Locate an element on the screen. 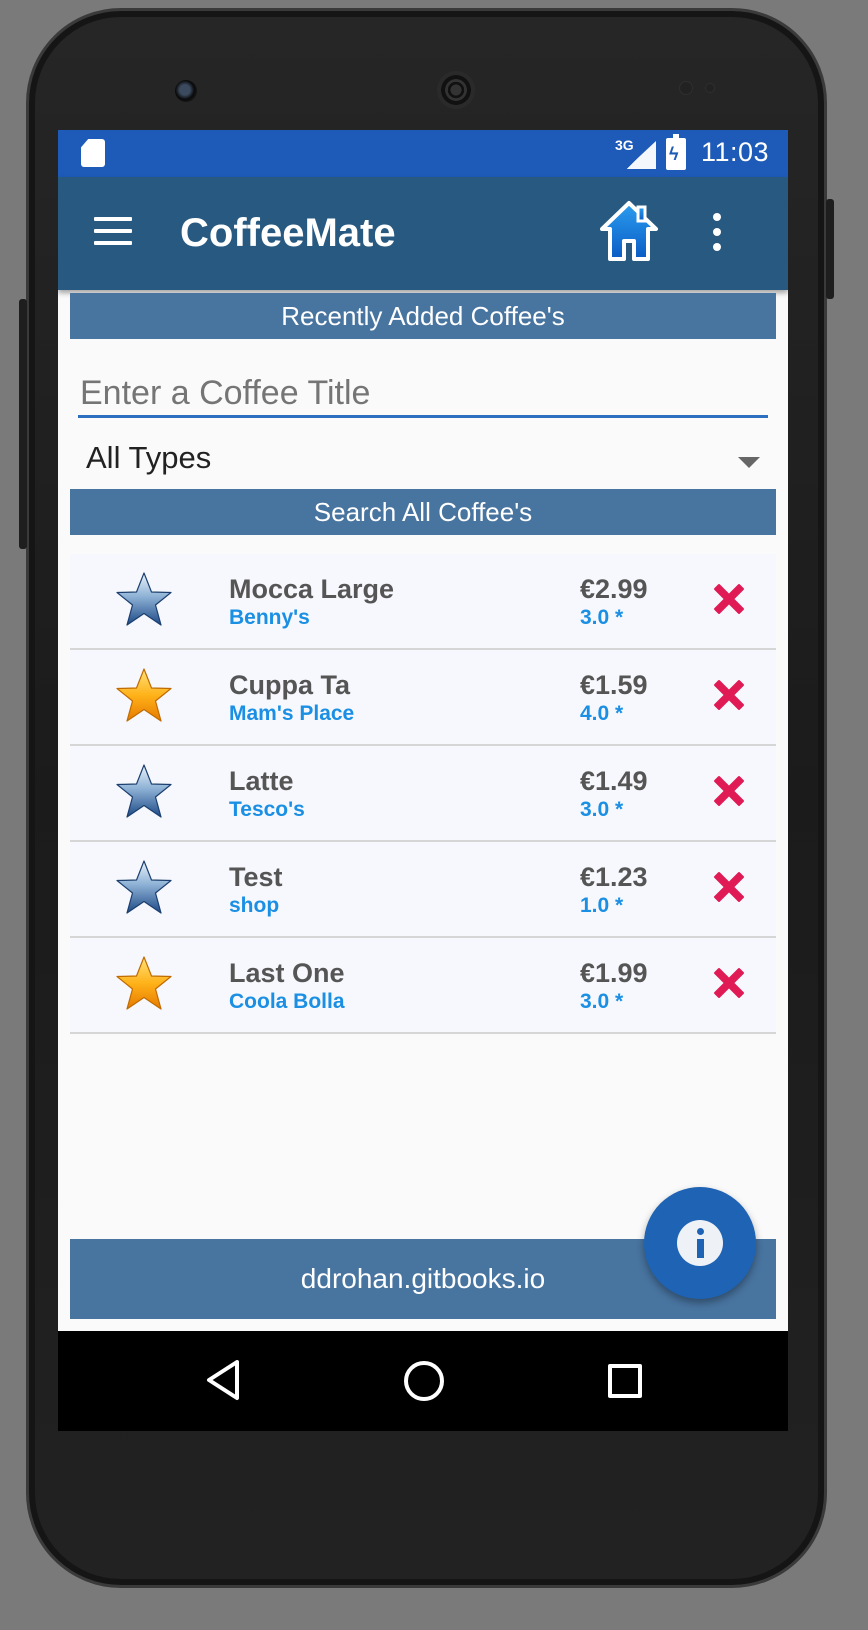  coffee-rating: 4.0 * is located at coordinates (602, 713).